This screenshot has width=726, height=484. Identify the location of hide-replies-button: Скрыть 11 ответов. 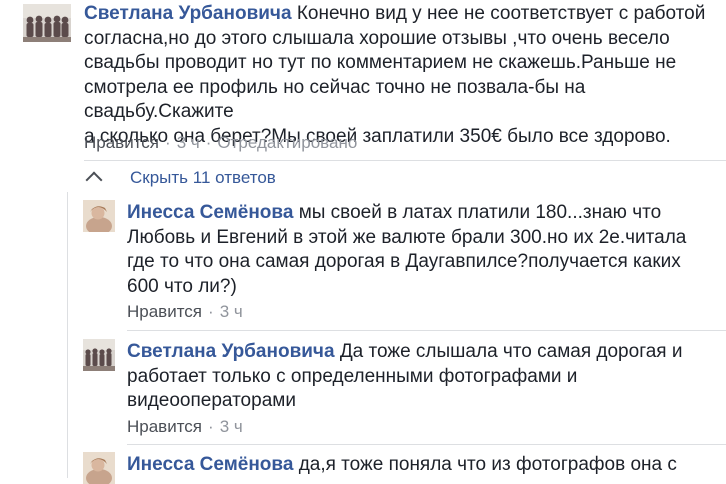
(180, 179).